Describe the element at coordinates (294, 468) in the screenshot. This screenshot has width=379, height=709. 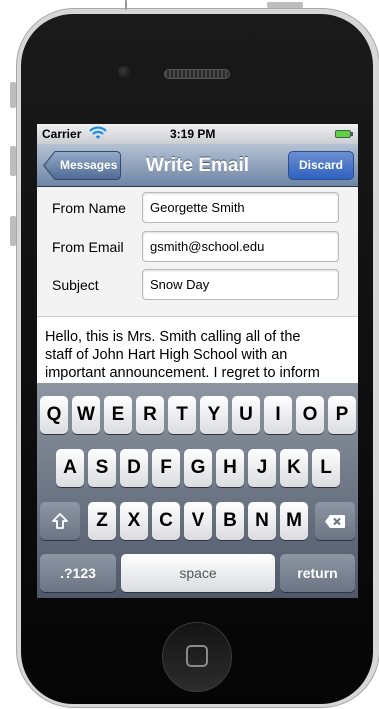
I see `key-k: K` at that location.